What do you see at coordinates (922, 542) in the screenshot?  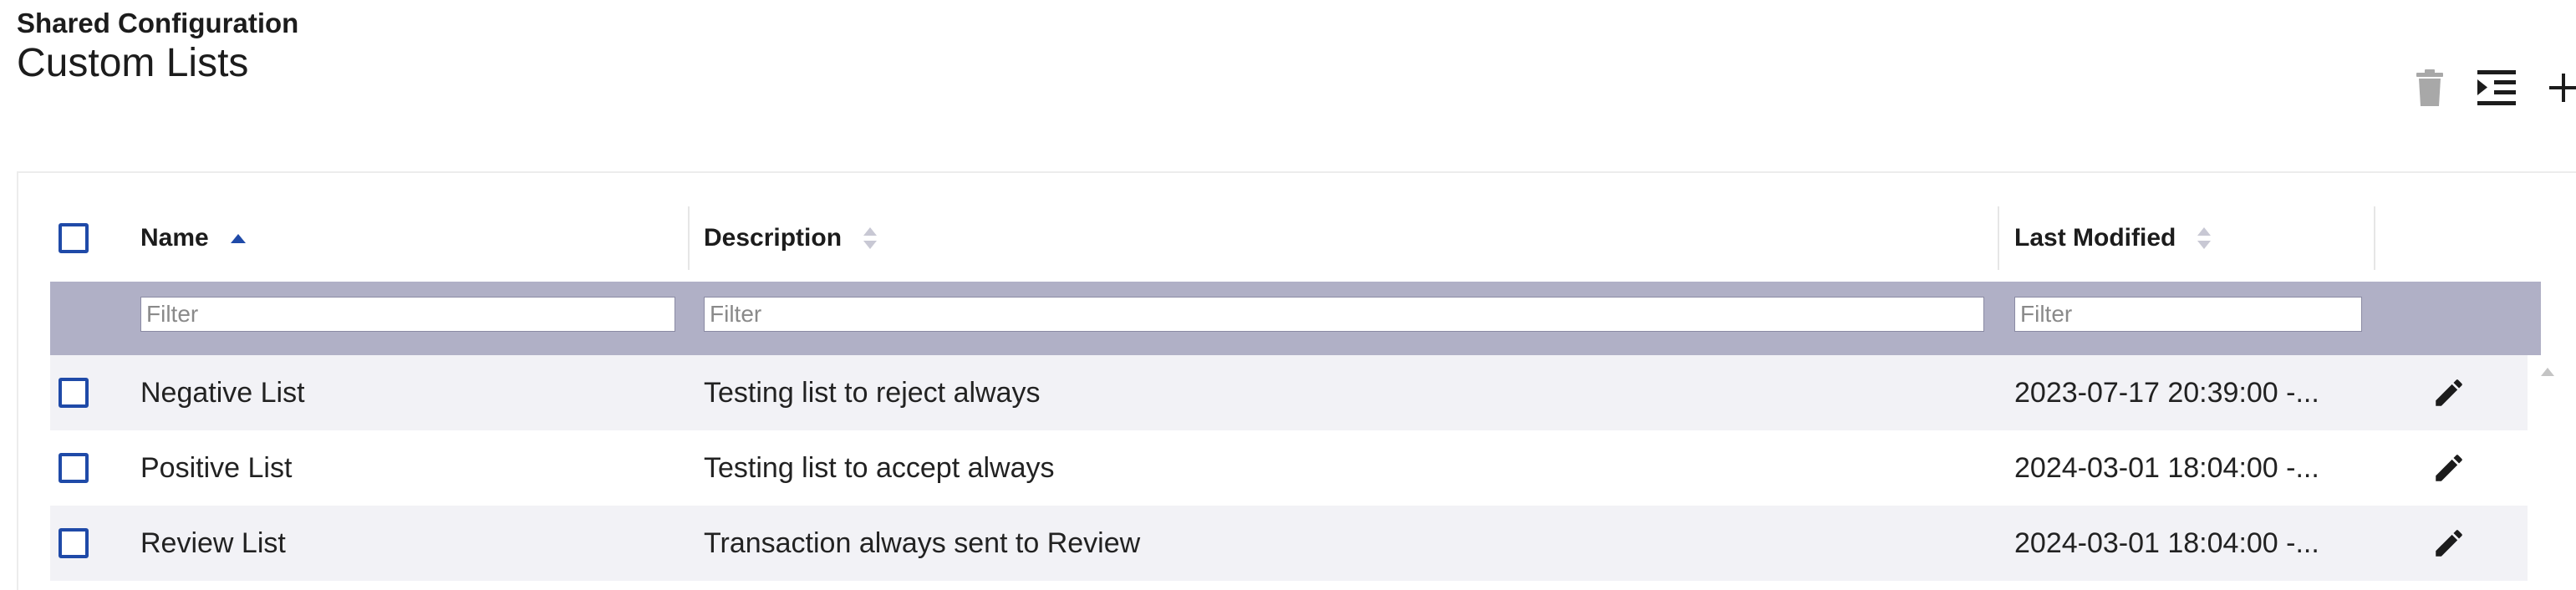 I see `row-description: Transaction always sent to Review` at bounding box center [922, 542].